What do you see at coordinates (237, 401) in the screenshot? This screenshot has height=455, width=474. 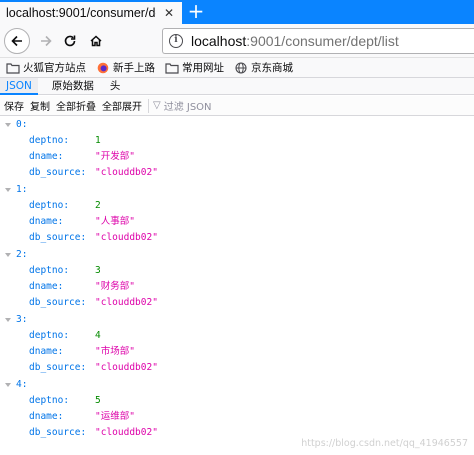 I see `tree-property-row: deptno: 5` at bounding box center [237, 401].